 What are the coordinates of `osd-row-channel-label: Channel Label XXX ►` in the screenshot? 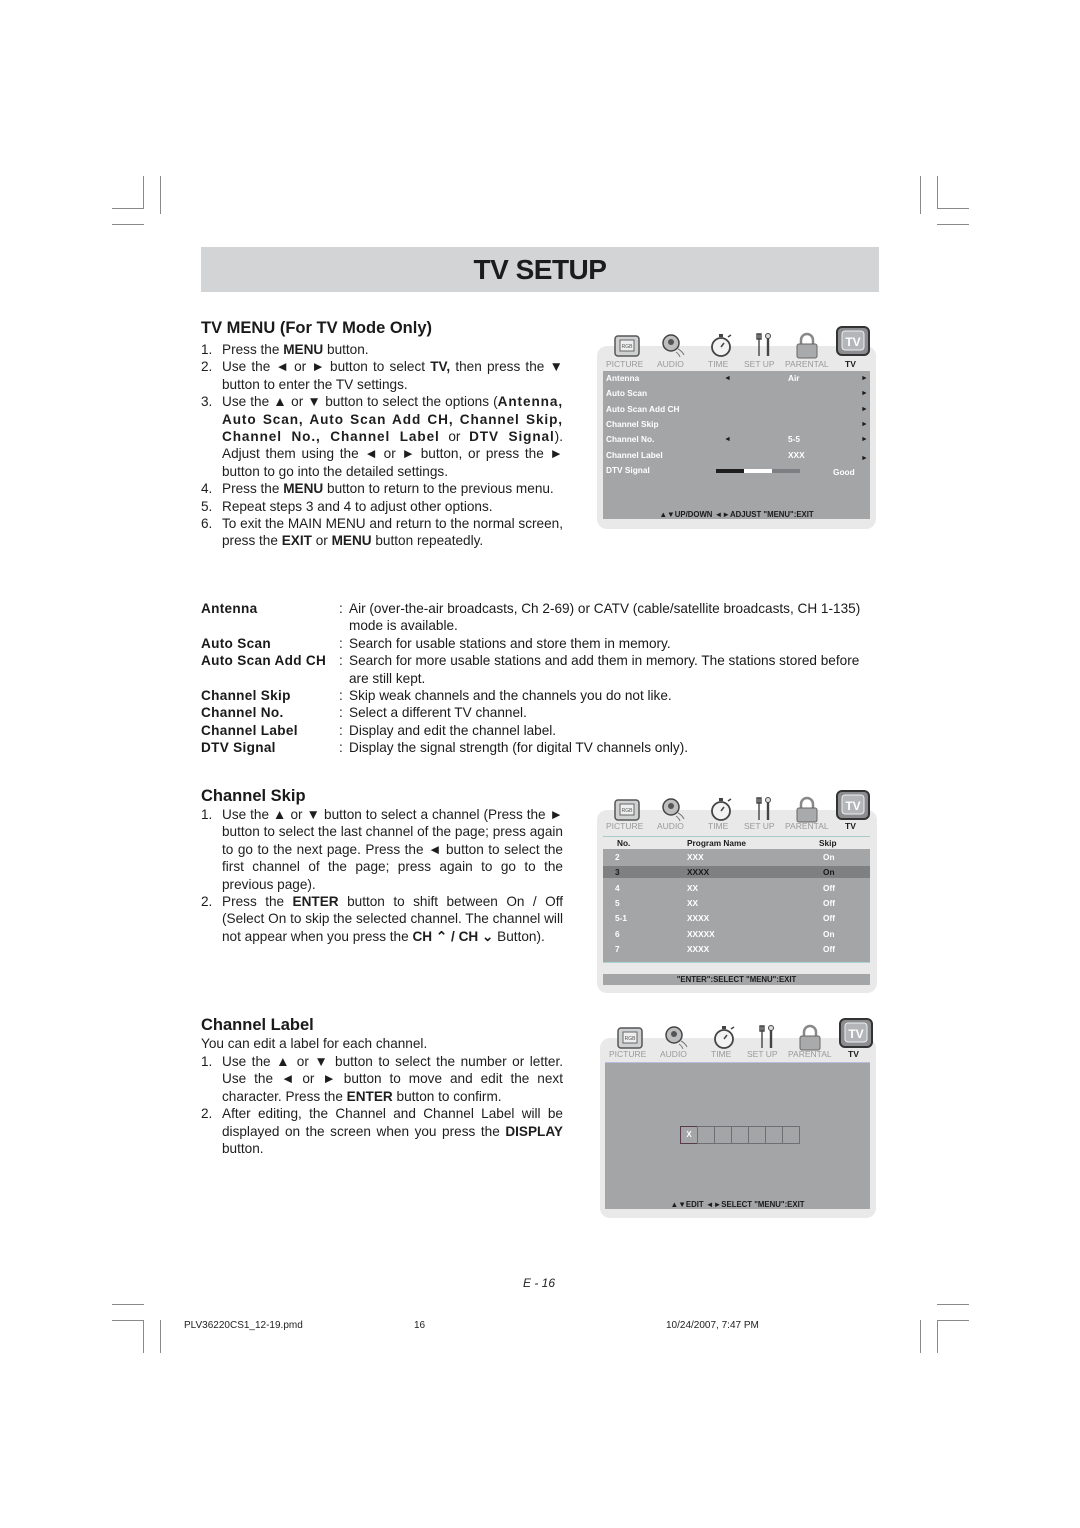 It's located at (736, 455).